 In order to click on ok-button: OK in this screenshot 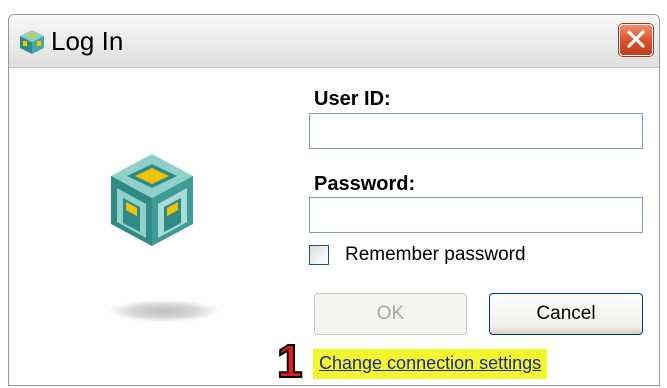, I will do `click(390, 314)`.